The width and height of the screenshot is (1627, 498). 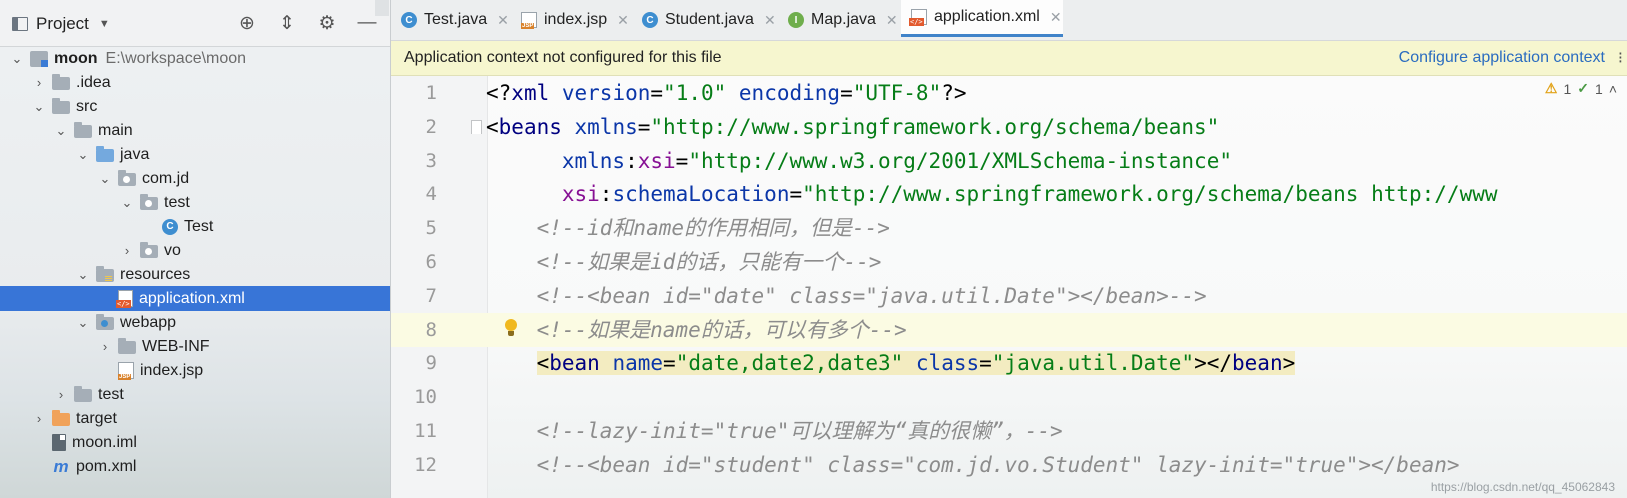 I want to click on tree-item: ⌄ moon E:\workspace\moon, so click(x=195, y=58).